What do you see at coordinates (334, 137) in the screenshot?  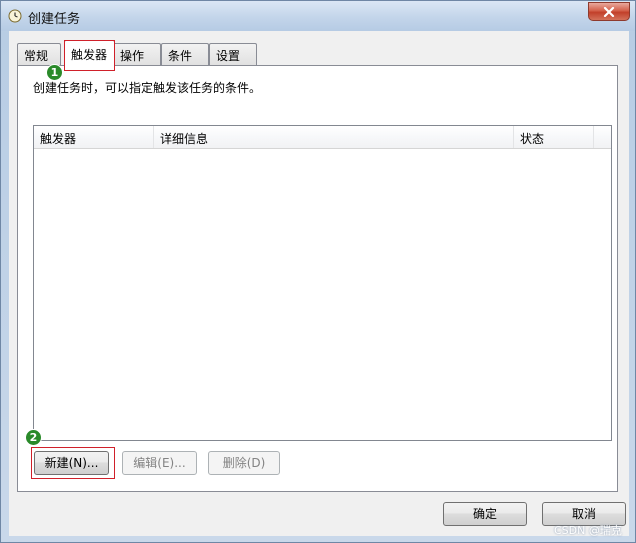 I see `column-details: 详细信息` at bounding box center [334, 137].